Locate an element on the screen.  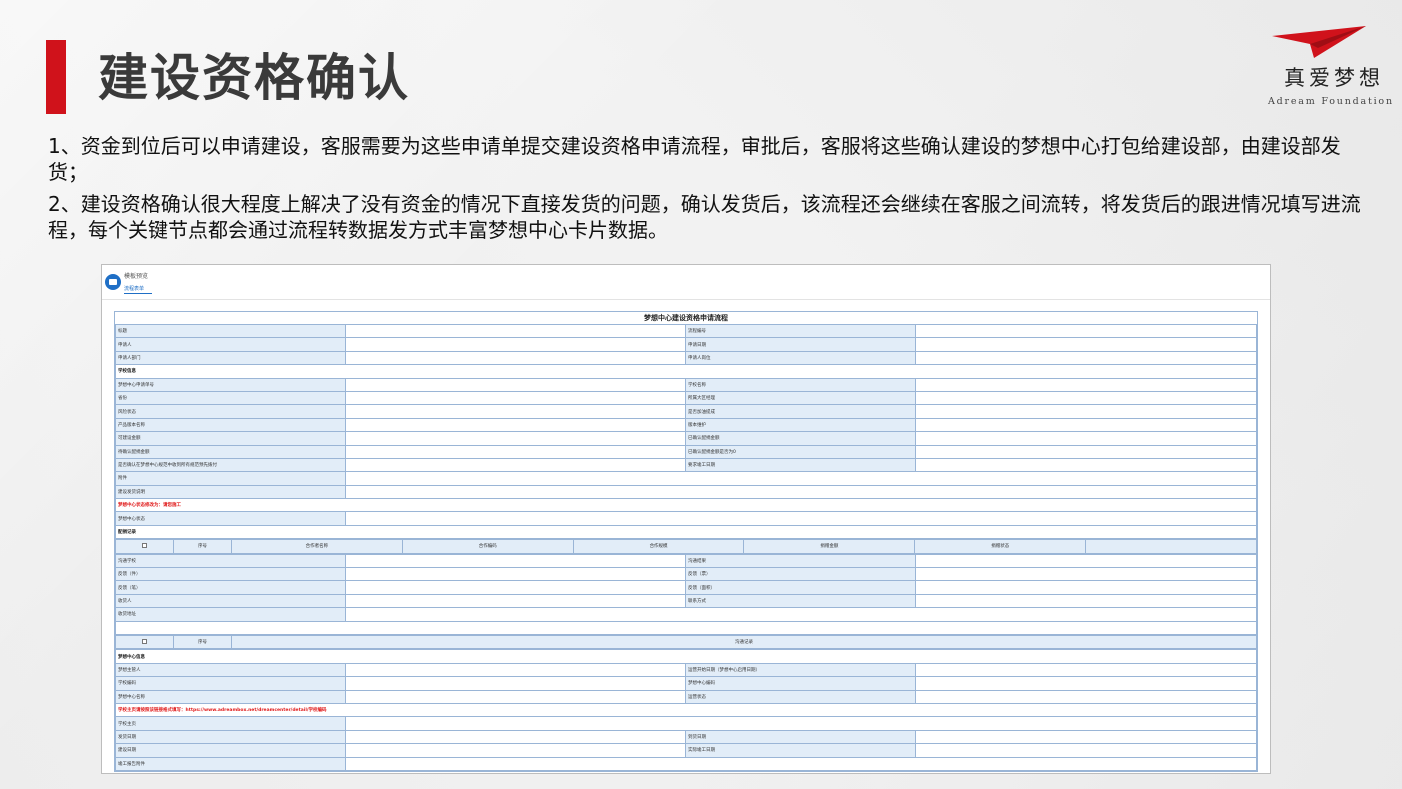
form-row: 省份 所属大区经理 is located at coordinates (686, 398).